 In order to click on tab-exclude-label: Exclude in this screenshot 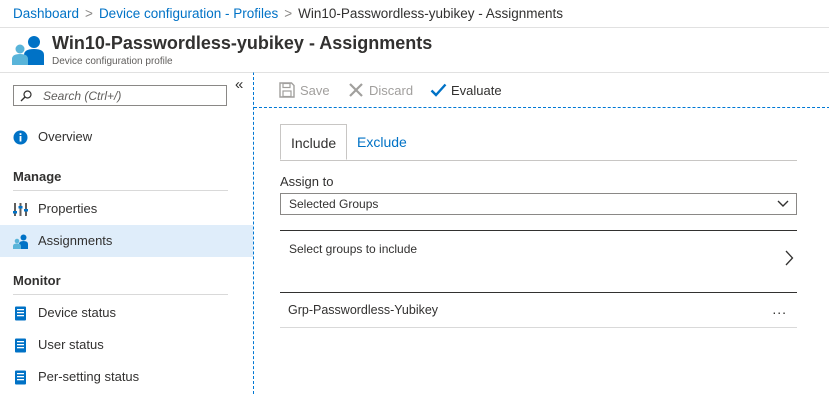, I will do `click(382, 142)`.